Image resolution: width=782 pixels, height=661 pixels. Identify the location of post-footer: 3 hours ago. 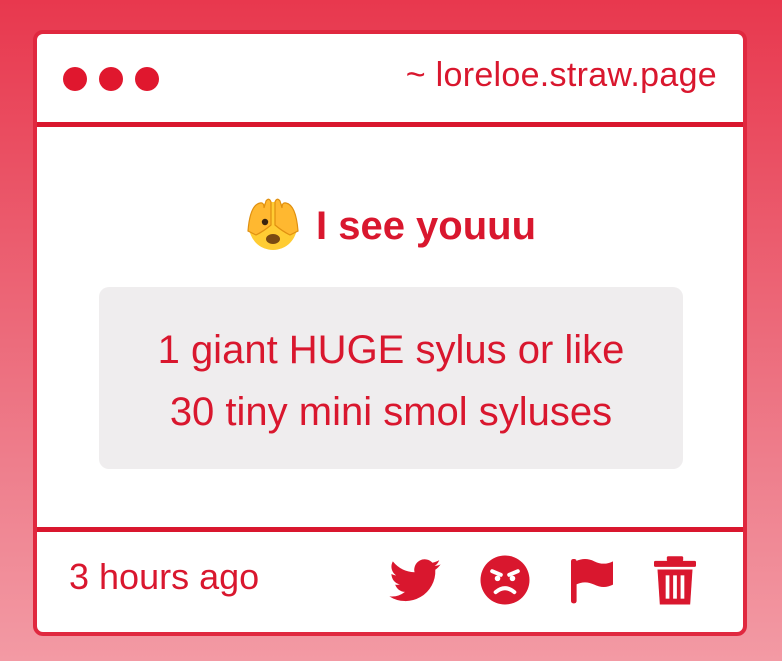
(390, 579).